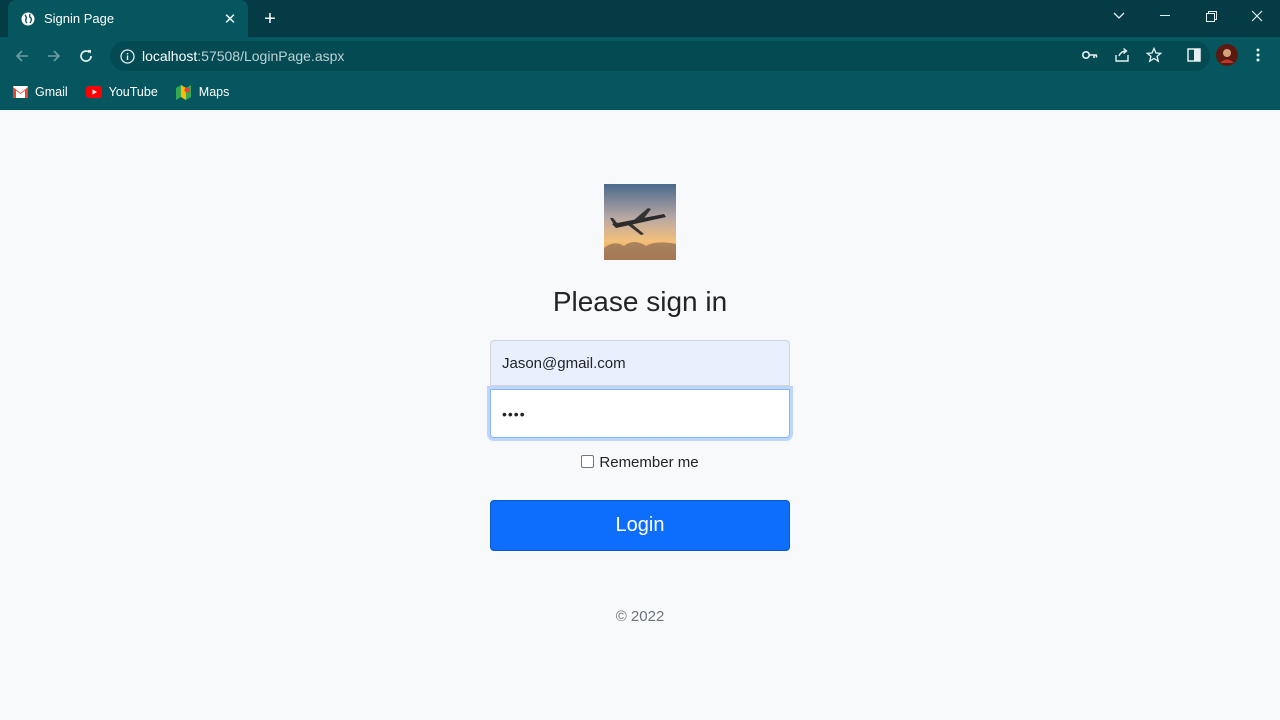  I want to click on page-title: Please sign in, so click(640, 301).